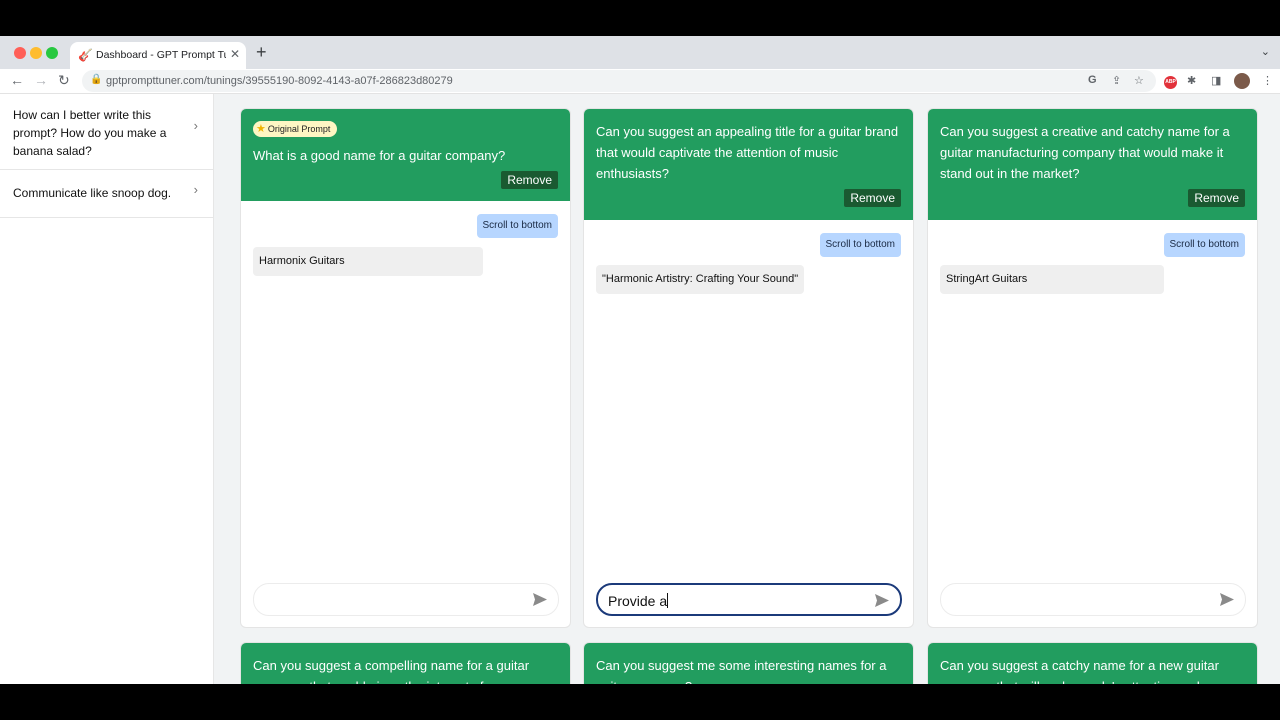 The image size is (1280, 720). What do you see at coordinates (36, 53) in the screenshot?
I see `minimize-window-button` at bounding box center [36, 53].